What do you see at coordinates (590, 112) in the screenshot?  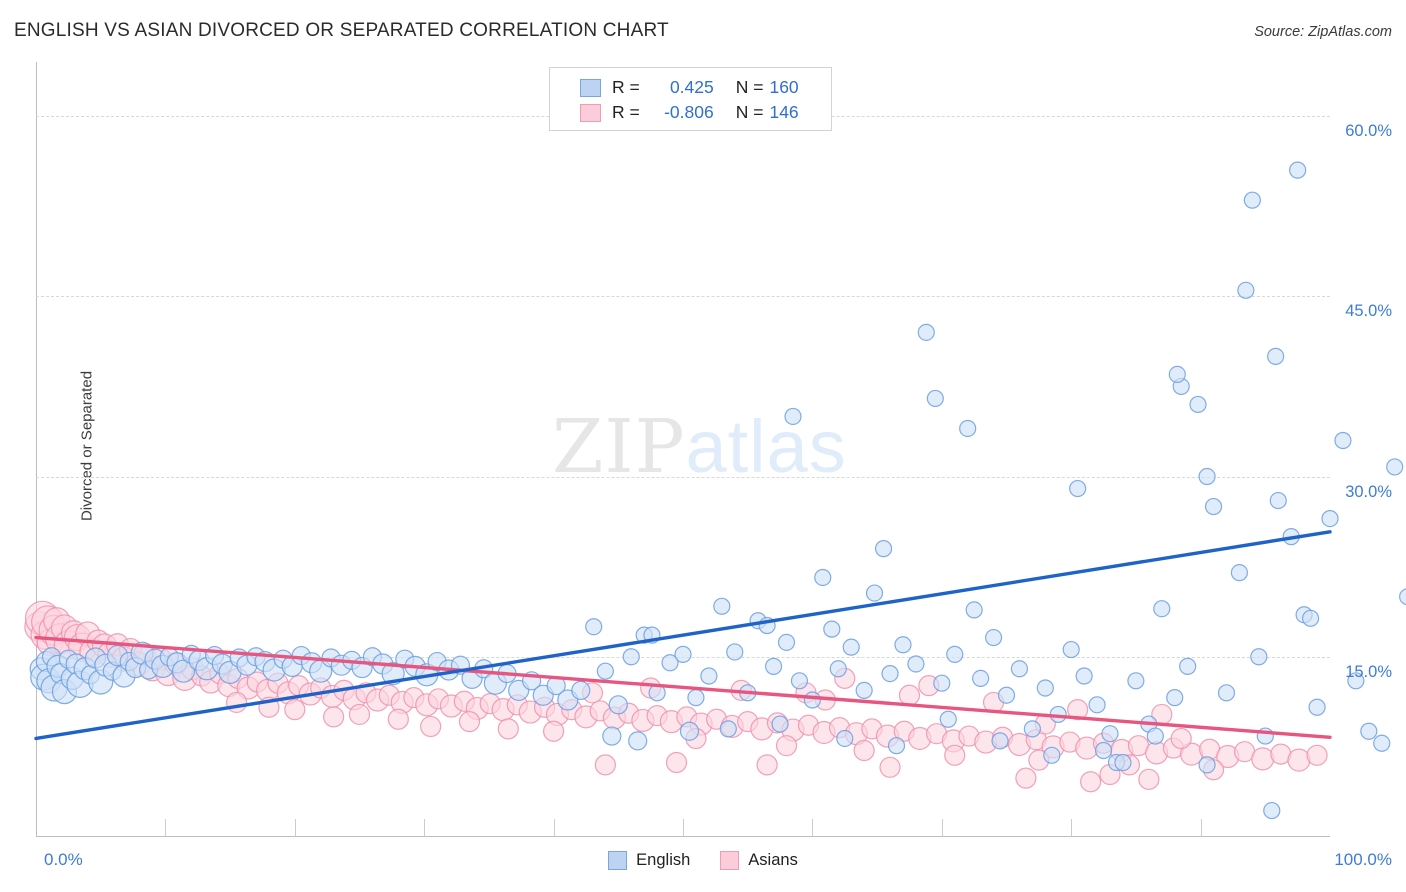 I see `asians-swatch-icon` at bounding box center [590, 112].